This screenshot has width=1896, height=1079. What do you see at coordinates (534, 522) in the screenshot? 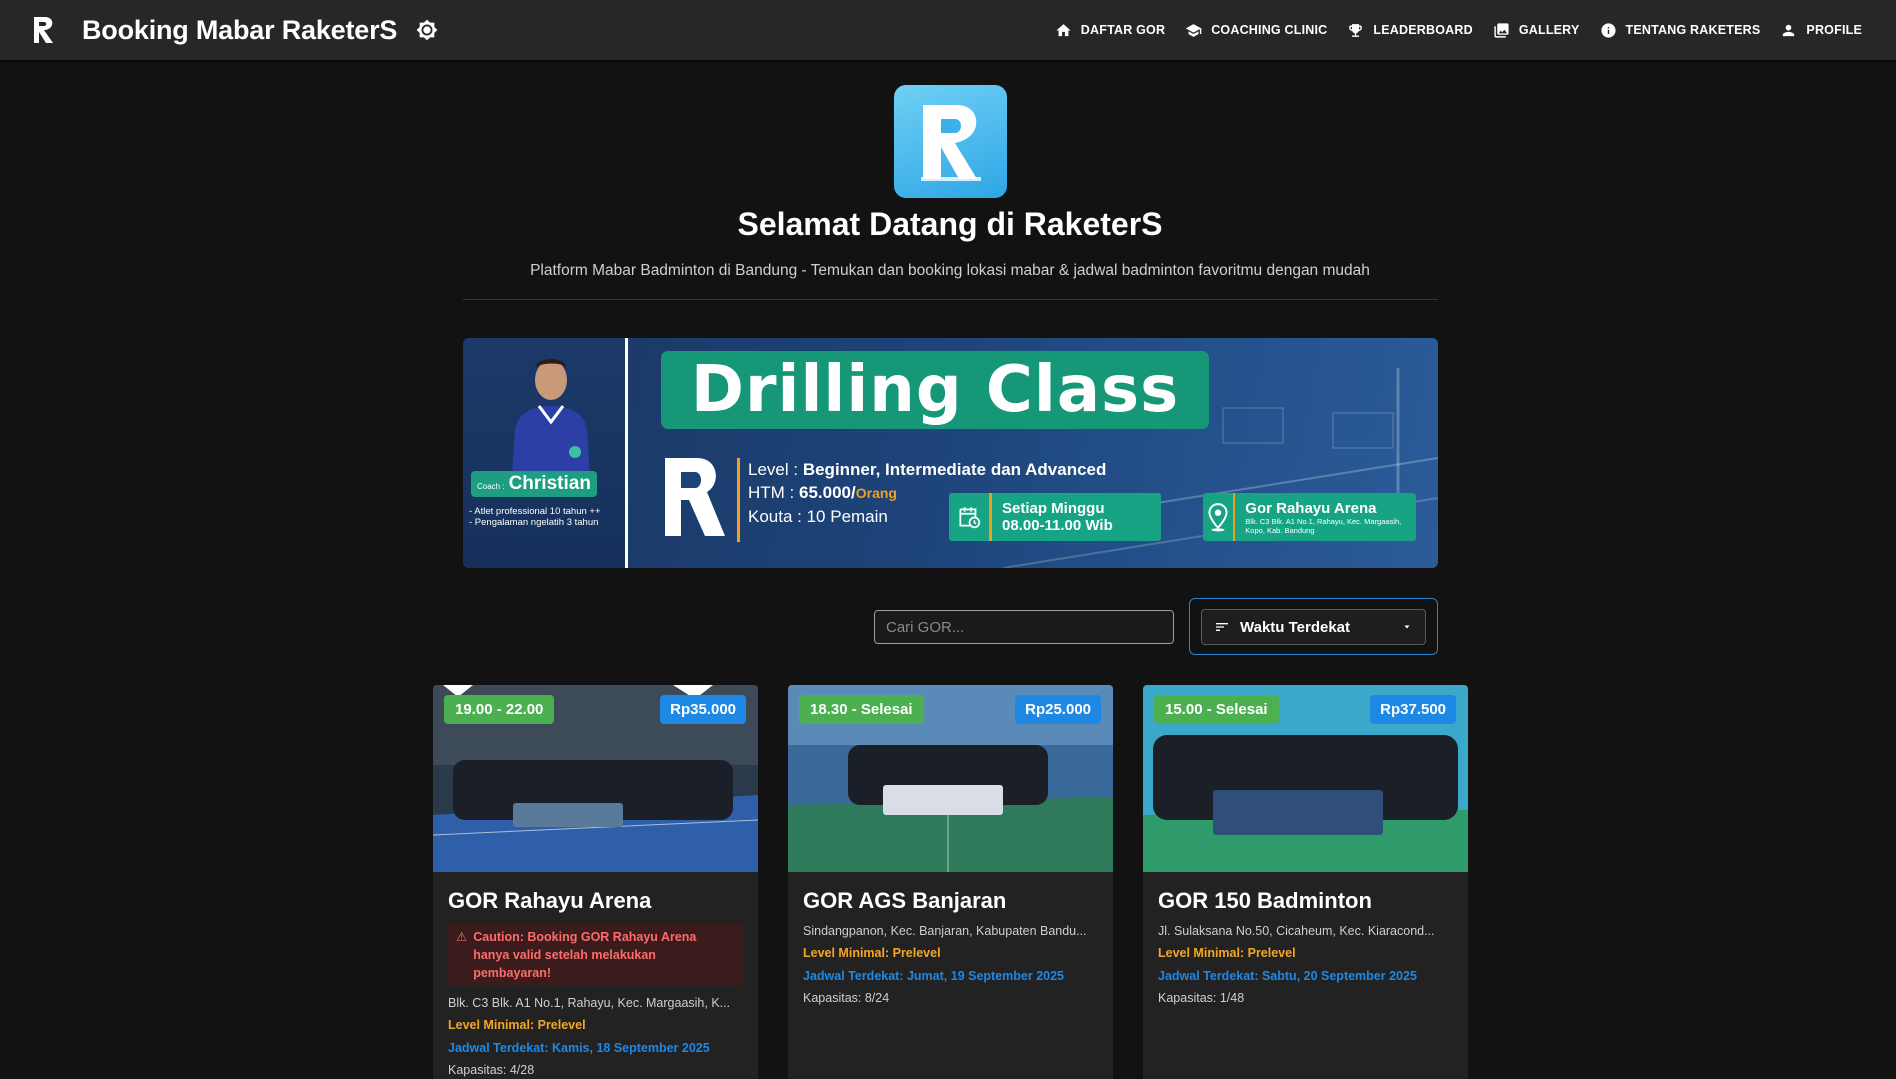
I see `coach-note-2: - Pengalaman ngelatih 3 tahun` at bounding box center [534, 522].